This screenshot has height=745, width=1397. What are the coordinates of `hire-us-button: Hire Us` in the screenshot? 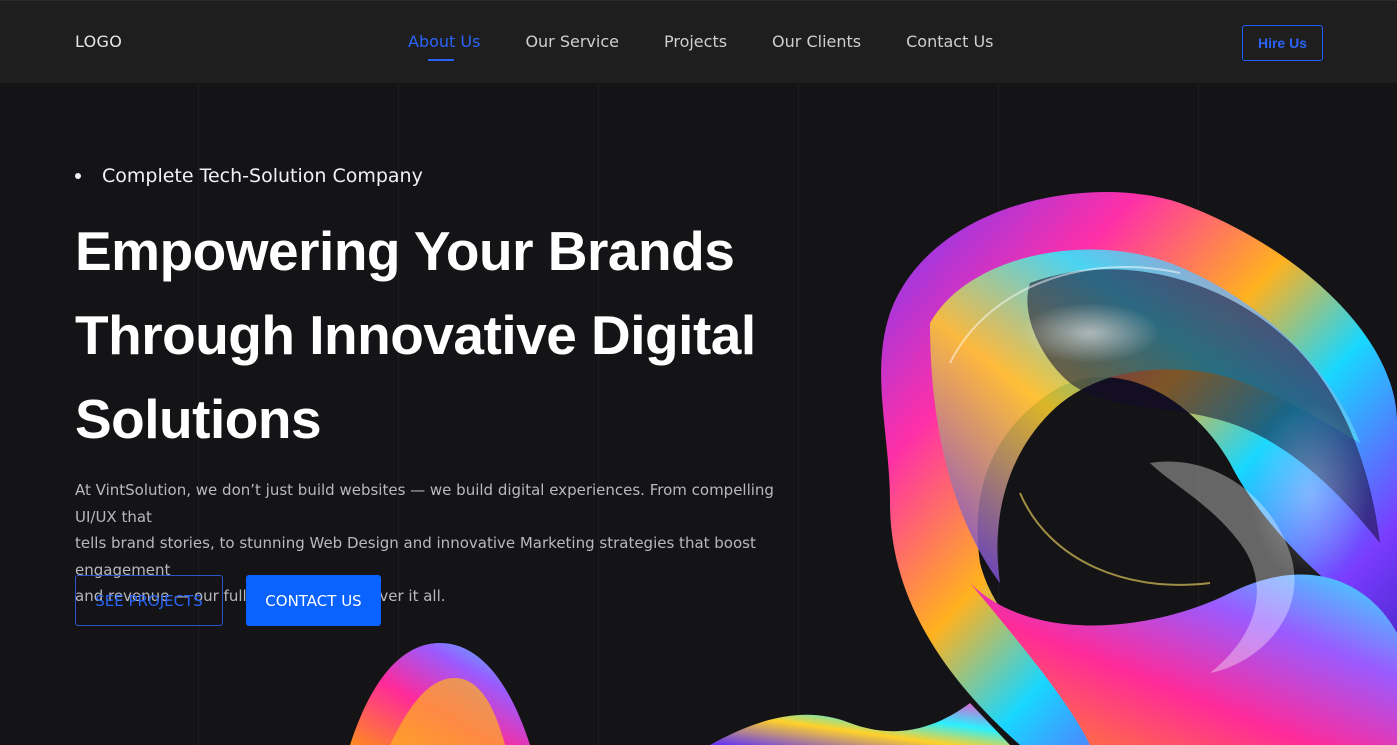 It's located at (1282, 43).